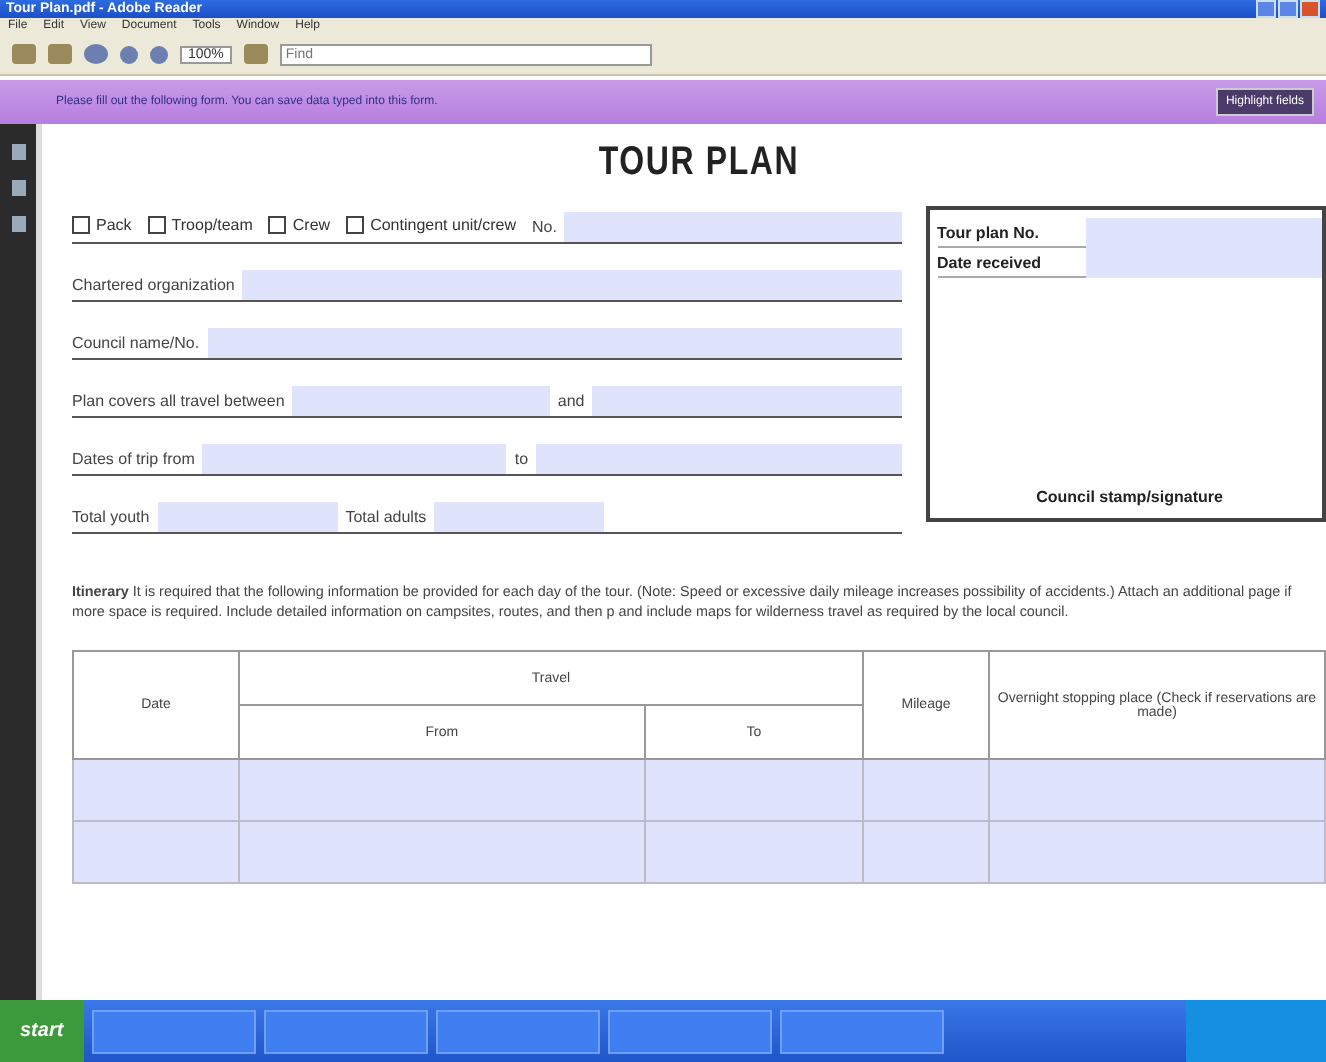 The image size is (1326, 1062). I want to click on field-label: Council name/No., so click(136, 344).